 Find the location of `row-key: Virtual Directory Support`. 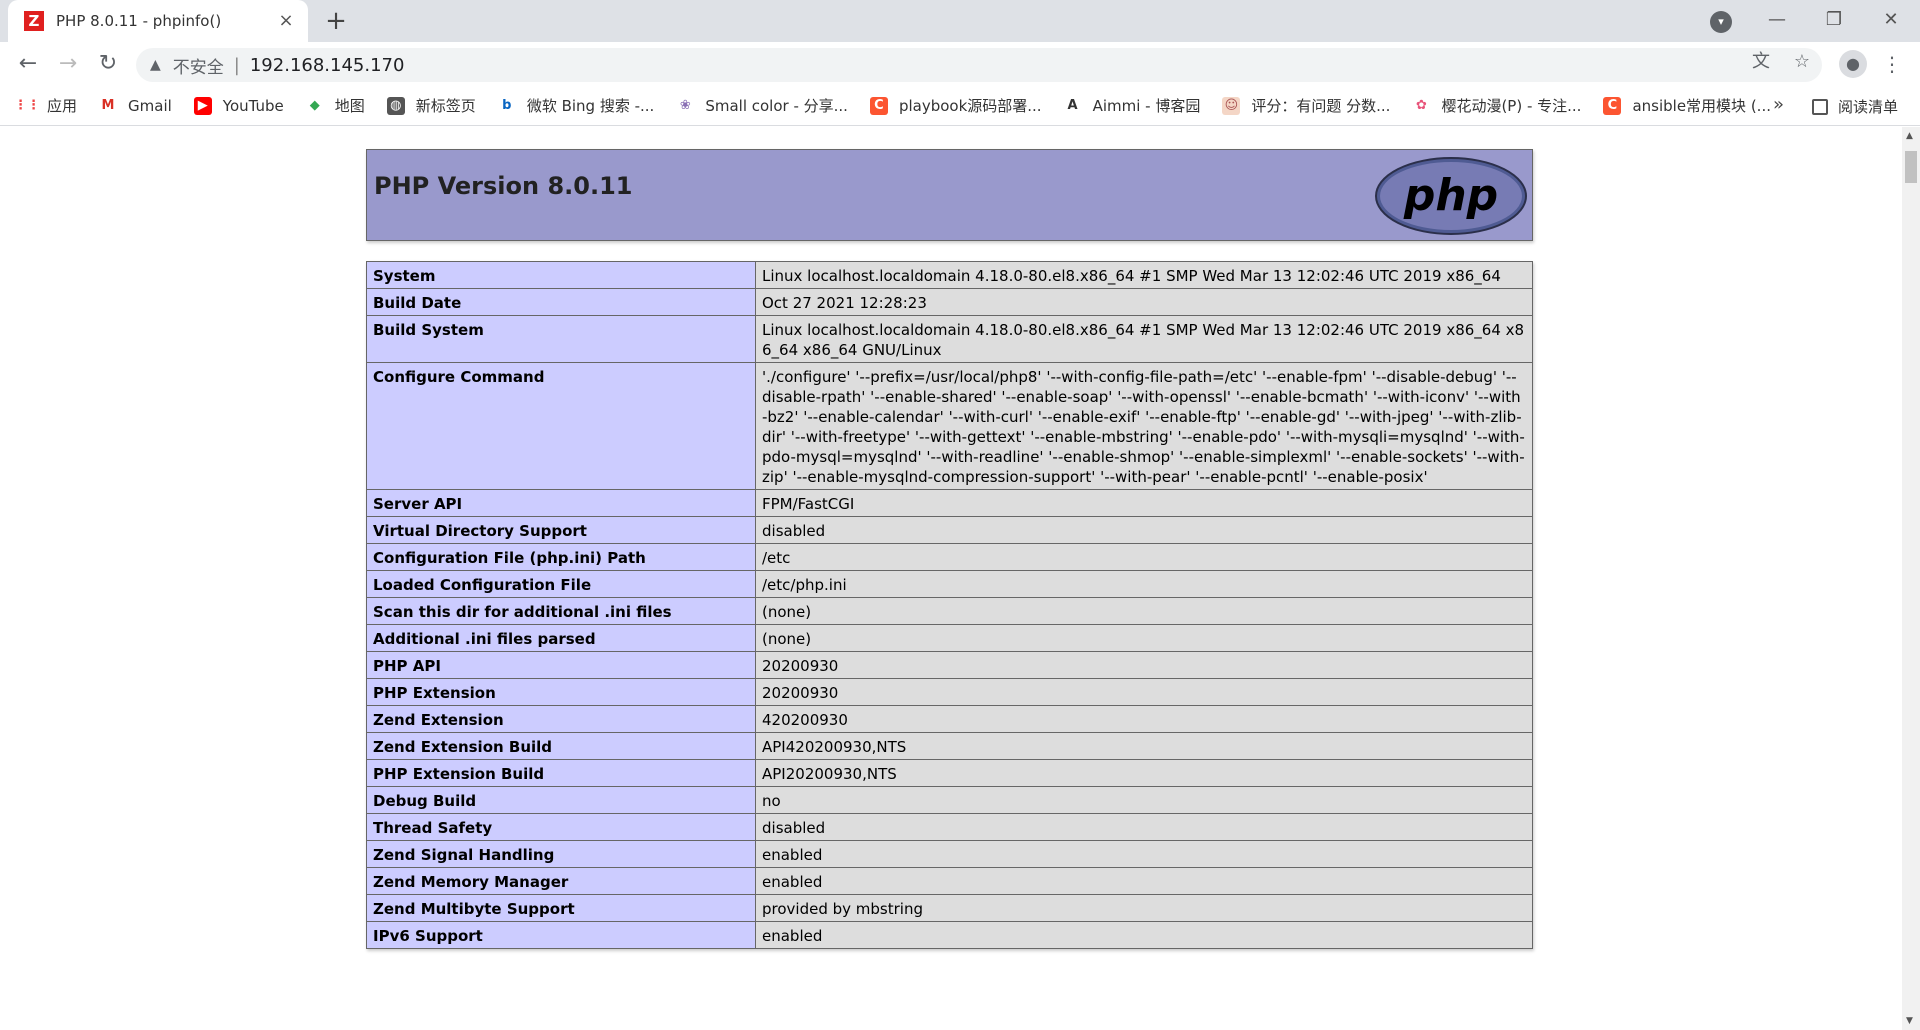

row-key: Virtual Directory Support is located at coordinates (561, 530).